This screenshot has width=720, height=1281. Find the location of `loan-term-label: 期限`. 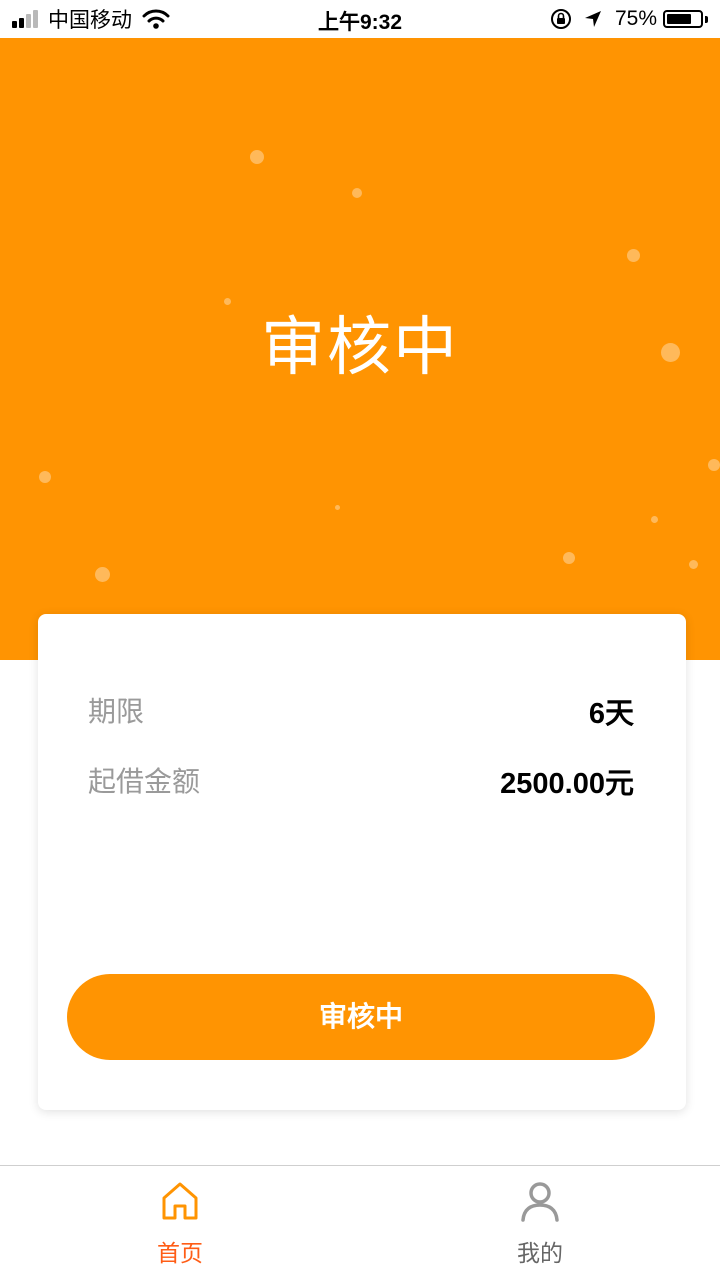

loan-term-label: 期限 is located at coordinates (116, 711).